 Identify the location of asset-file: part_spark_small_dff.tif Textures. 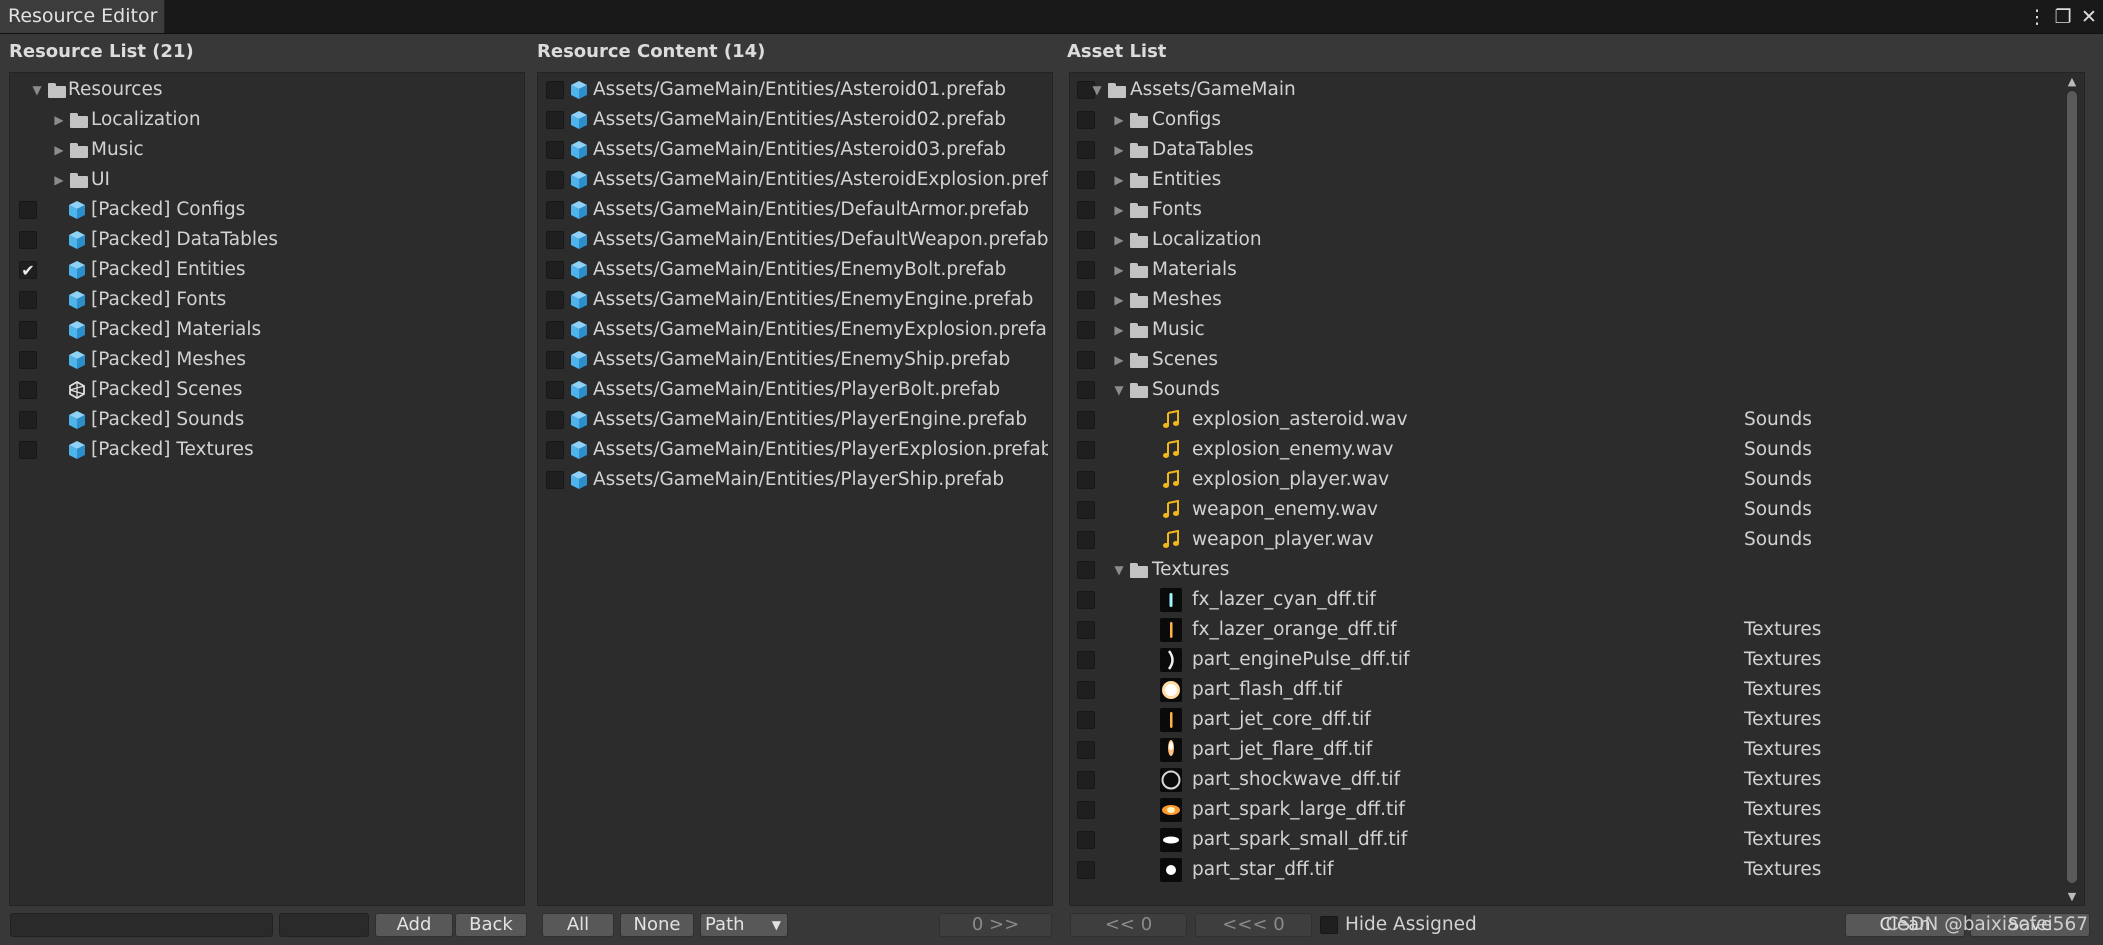
(1577, 840).